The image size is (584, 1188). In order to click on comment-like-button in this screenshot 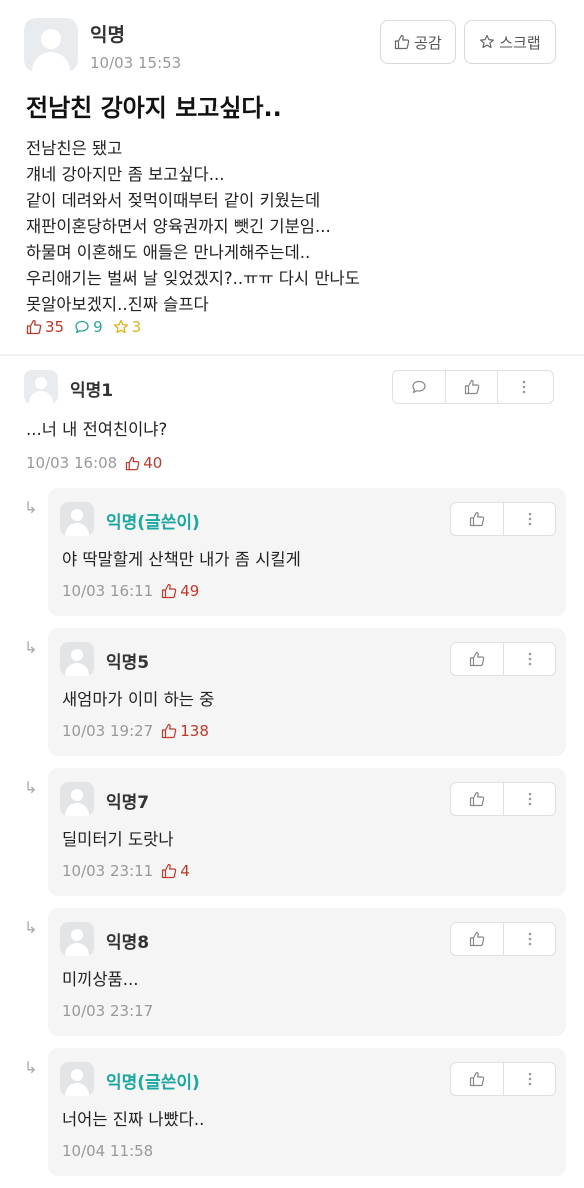, I will do `click(471, 387)`.